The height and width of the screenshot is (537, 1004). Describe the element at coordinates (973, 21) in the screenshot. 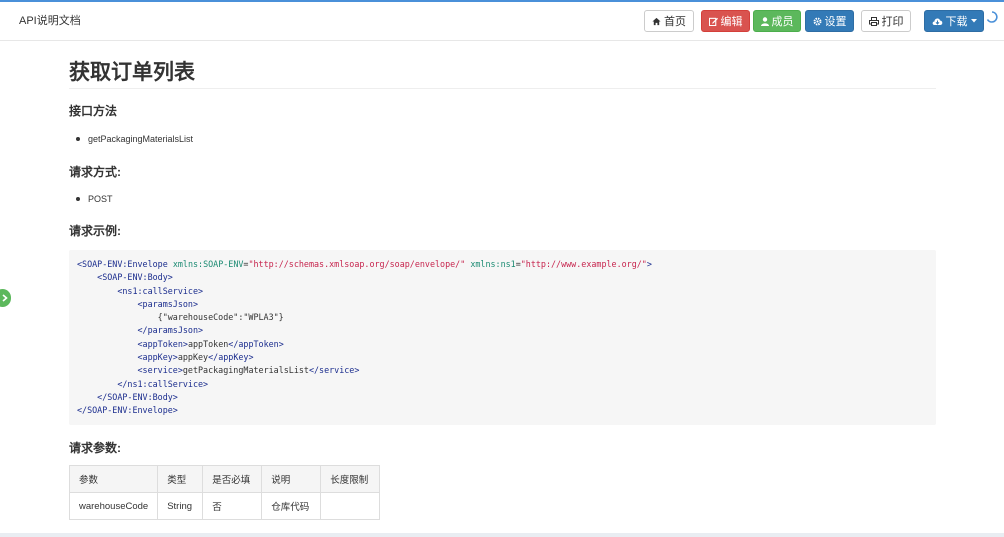

I see `caret-down-icon` at that location.